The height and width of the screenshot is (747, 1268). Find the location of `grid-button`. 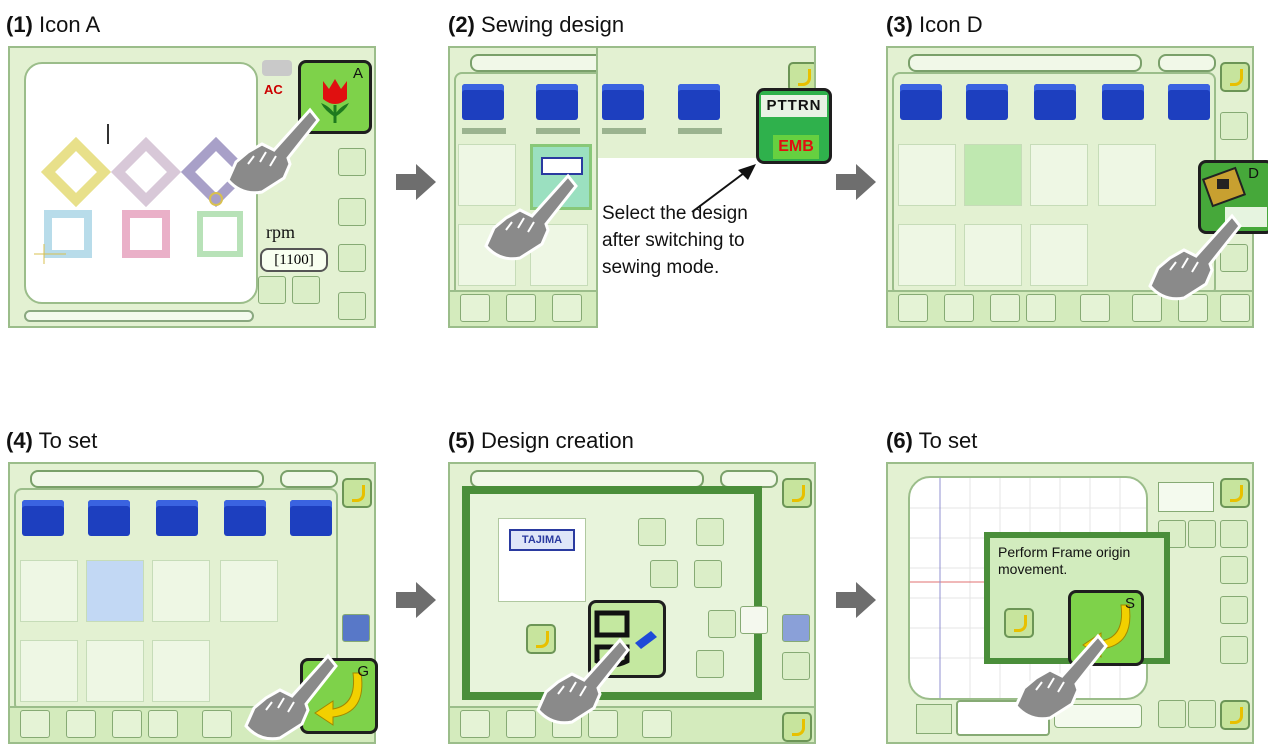

grid-button is located at coordinates (1234, 570).